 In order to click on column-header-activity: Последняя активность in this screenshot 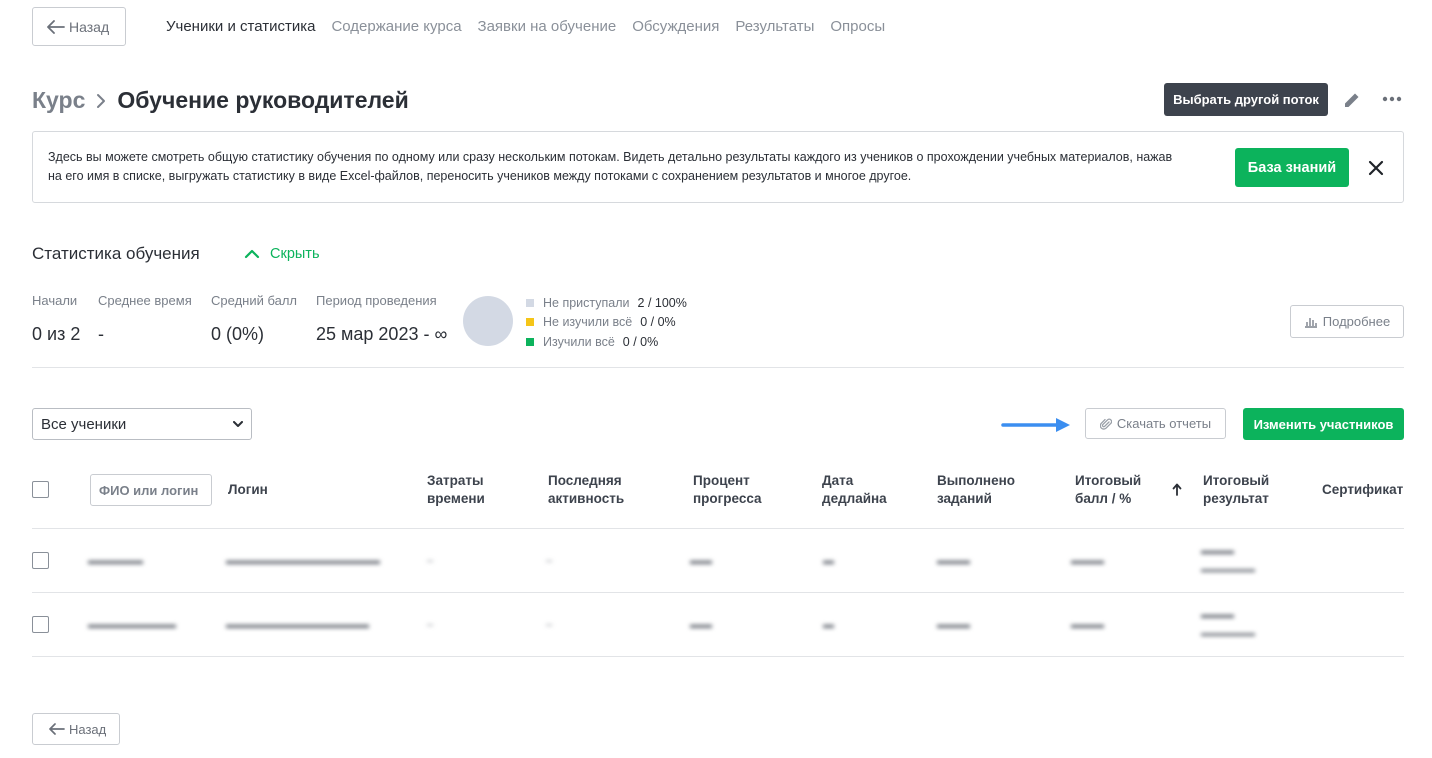, I will do `click(586, 490)`.